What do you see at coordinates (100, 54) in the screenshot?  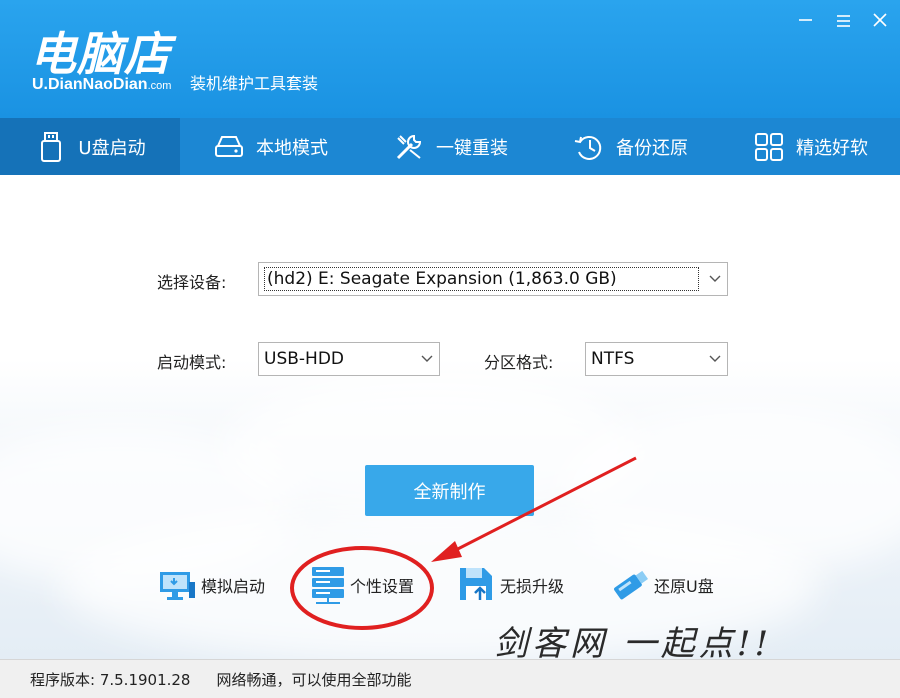 I see `app-logo: 电脑店` at bounding box center [100, 54].